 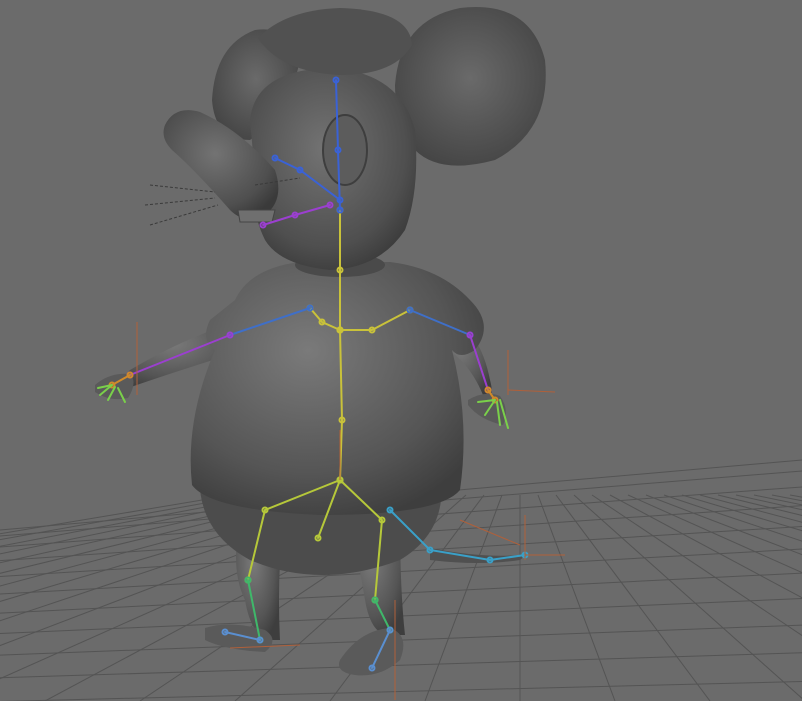 What do you see at coordinates (256, 216) in the screenshot?
I see `teeth-mesh` at bounding box center [256, 216].